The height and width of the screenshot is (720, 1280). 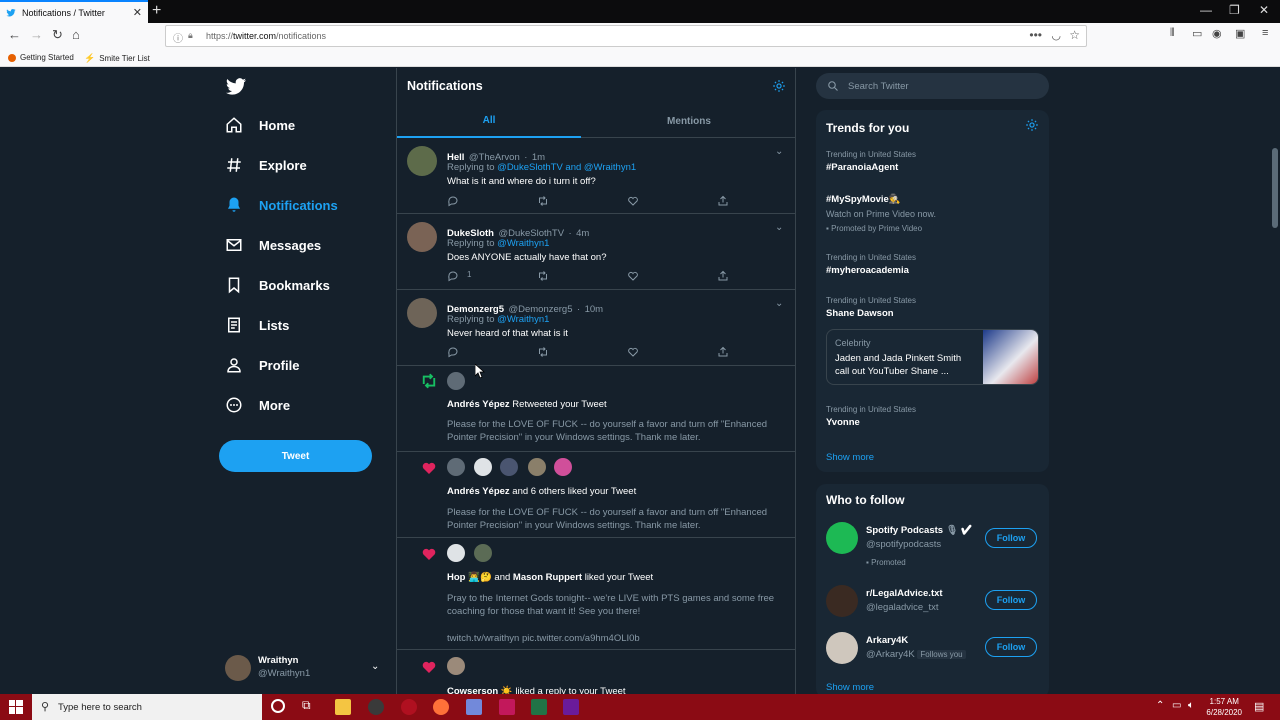 I want to click on bookmark-star-icon: ☆, so click(x=1074, y=35).